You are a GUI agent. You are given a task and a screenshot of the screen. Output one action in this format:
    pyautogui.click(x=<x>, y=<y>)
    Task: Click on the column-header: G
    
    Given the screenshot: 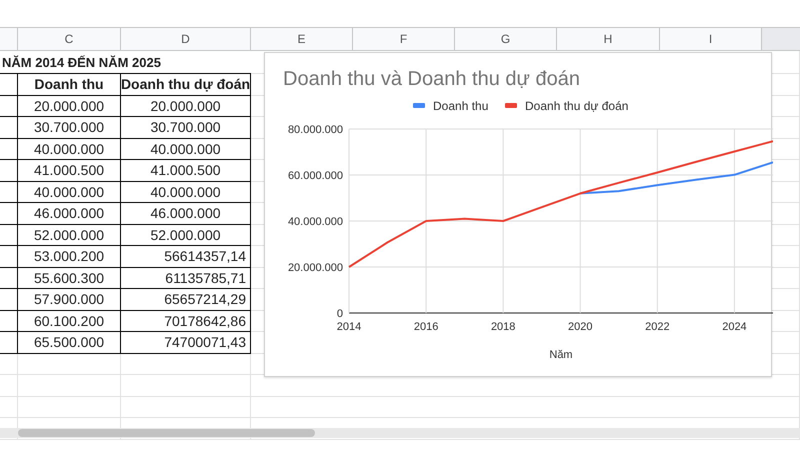 What is the action you would take?
    pyautogui.click(x=506, y=39)
    